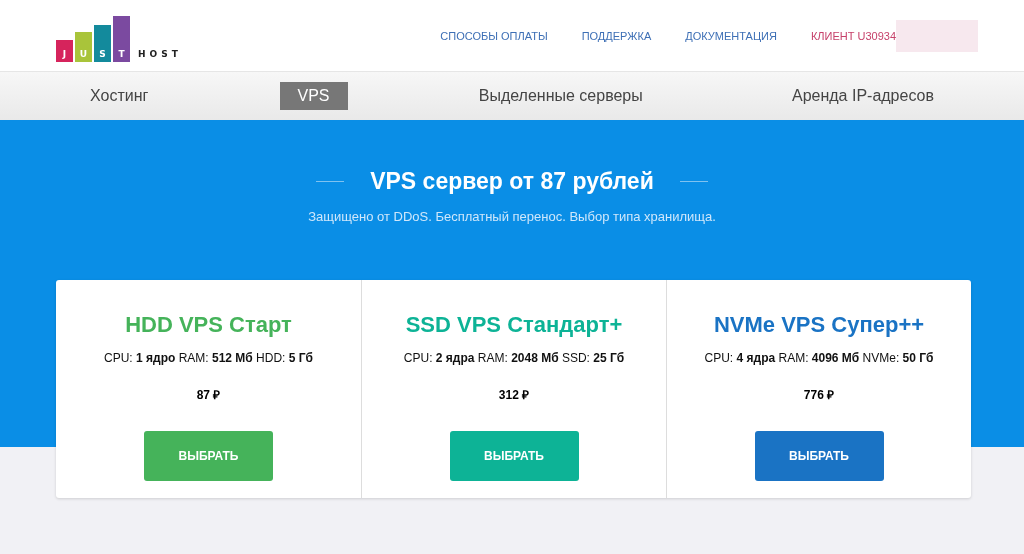 This screenshot has height=554, width=1024. What do you see at coordinates (819, 325) in the screenshot?
I see `plan-title: NVMe VPS Супер++` at bounding box center [819, 325].